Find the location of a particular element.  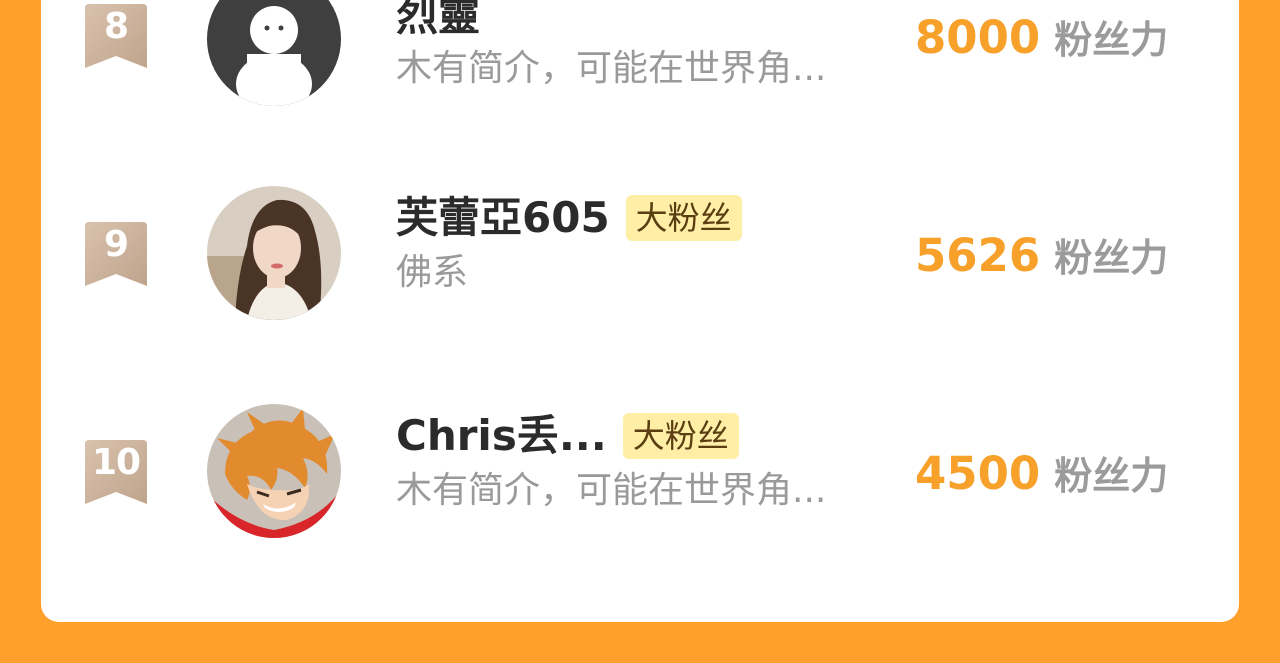

score: 4500 粉丝力 is located at coordinates (1041, 474).